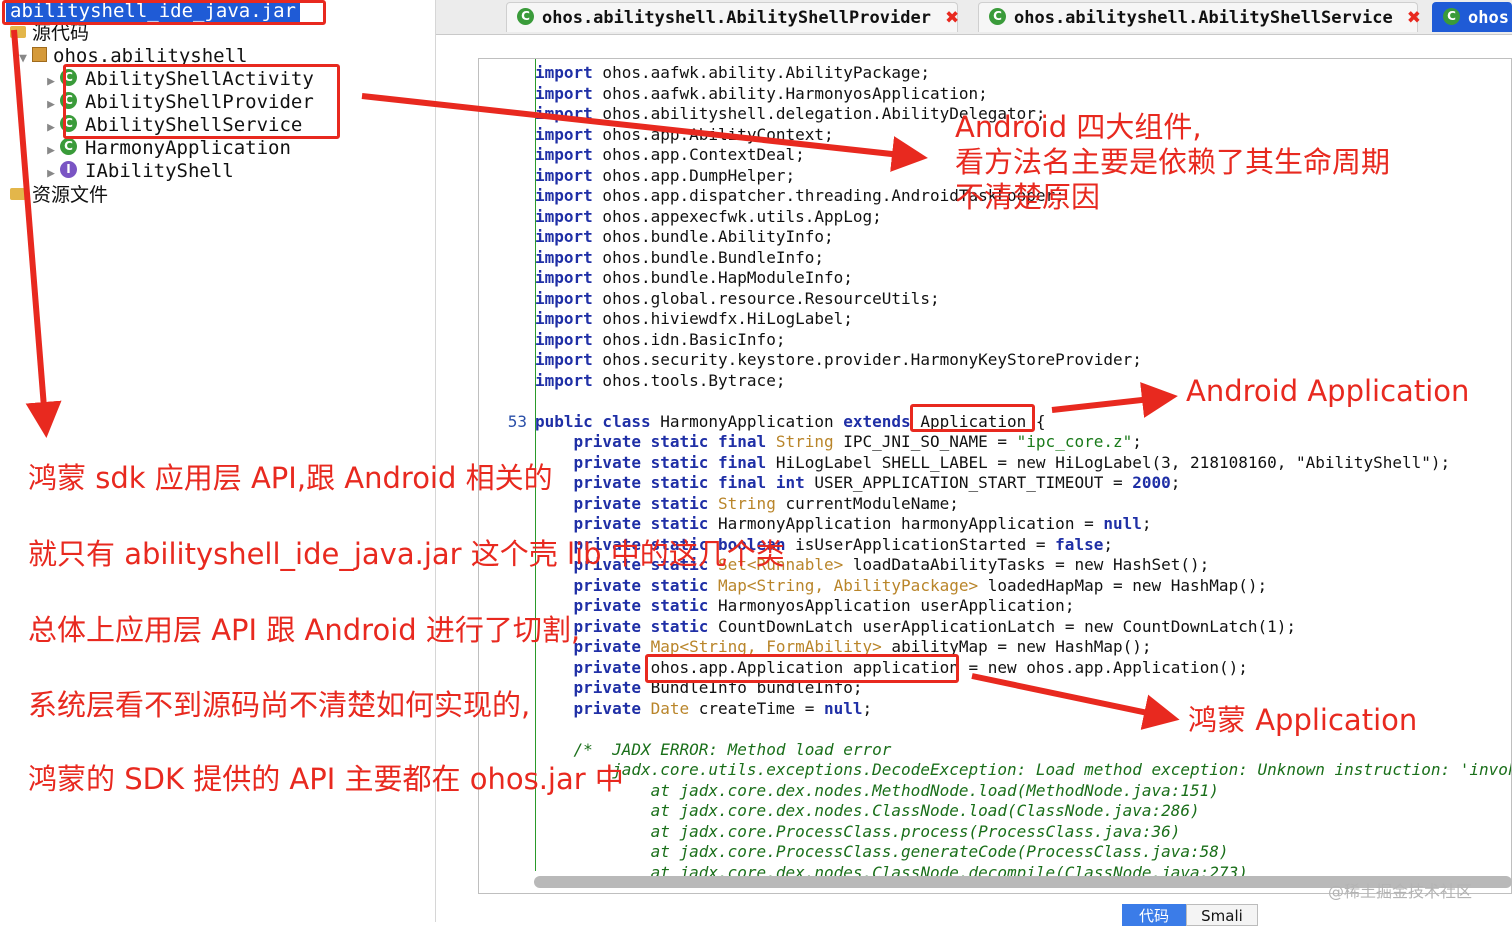 The width and height of the screenshot is (1512, 927). Describe the element at coordinates (59, 195) in the screenshot. I see `tree-item-resources: 资源文件` at that location.